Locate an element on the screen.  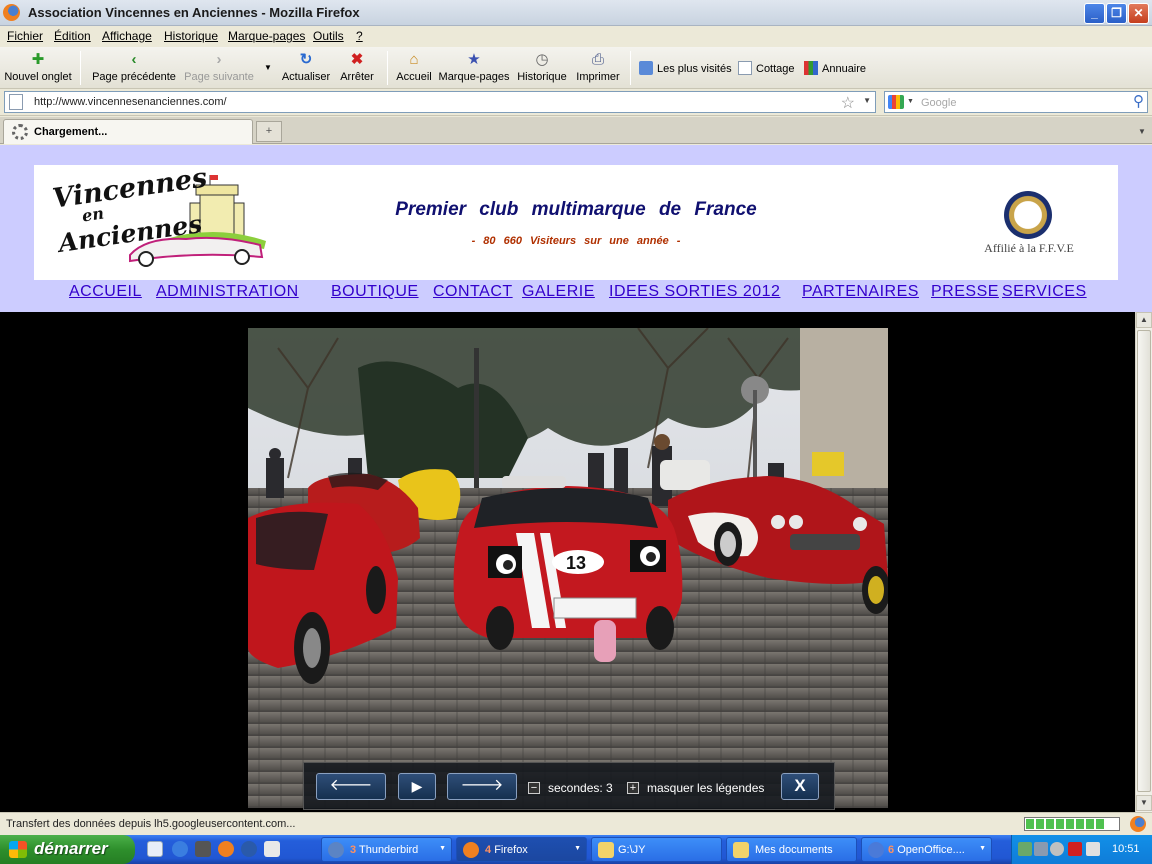
loading-spinner-icon is located at coordinates (20, 132).